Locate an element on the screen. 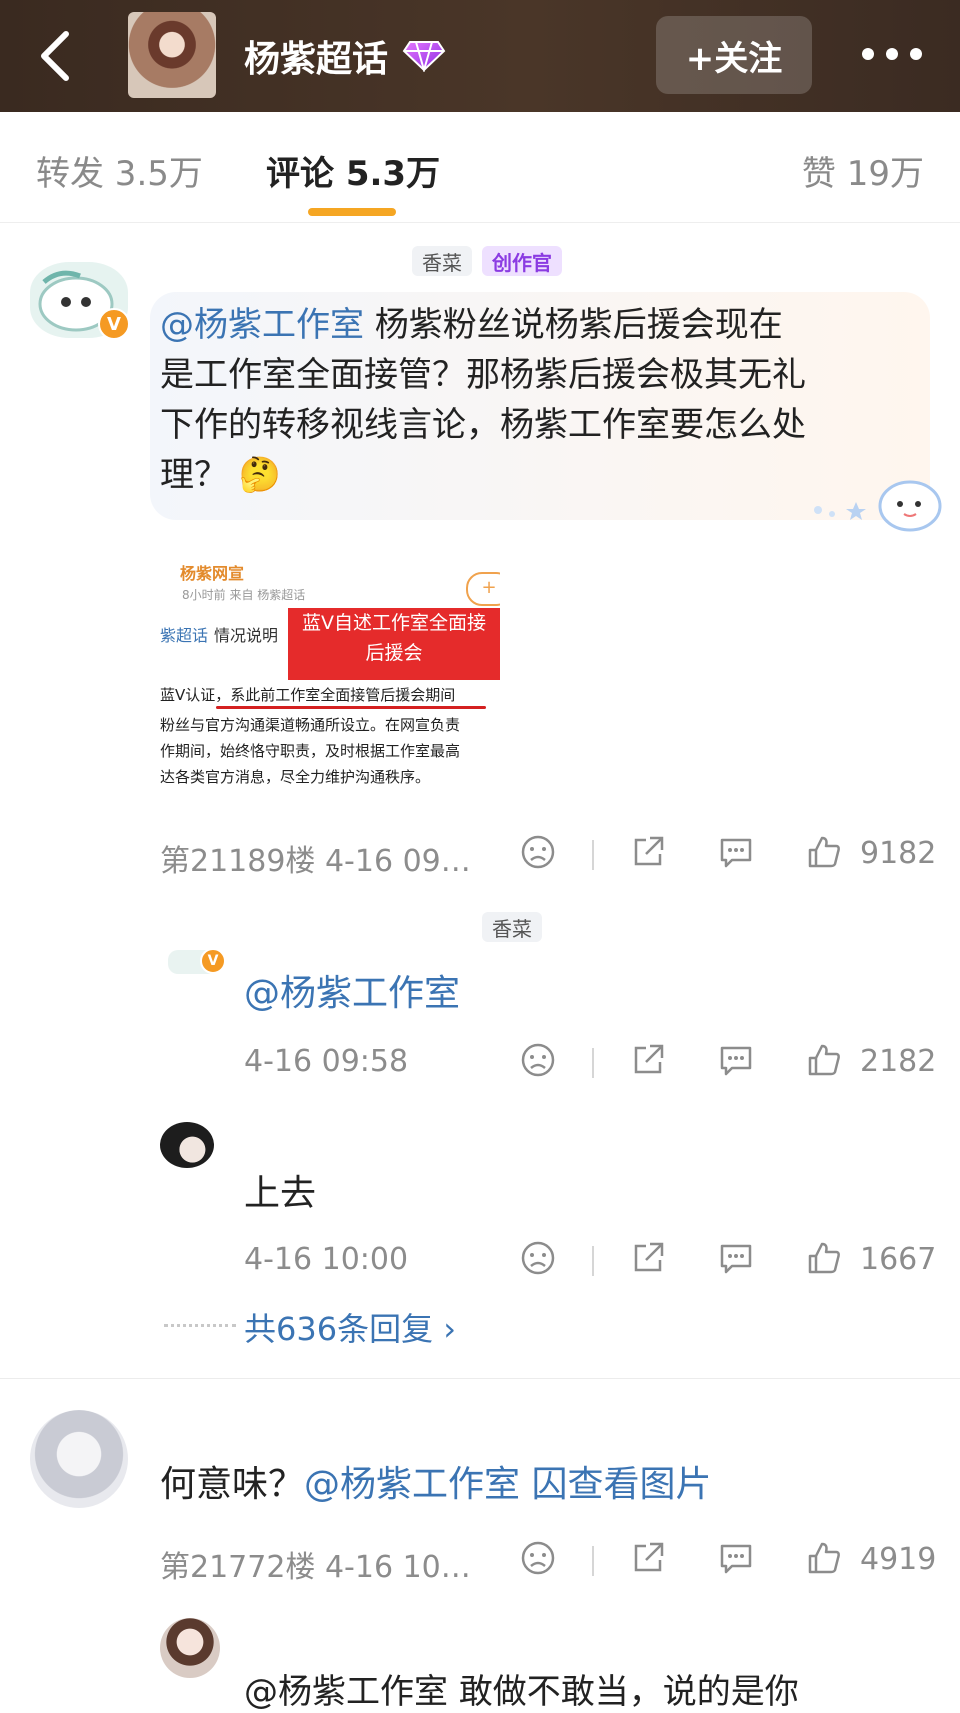 This screenshot has height=1713, width=960. follow-button: +关注 is located at coordinates (734, 55).